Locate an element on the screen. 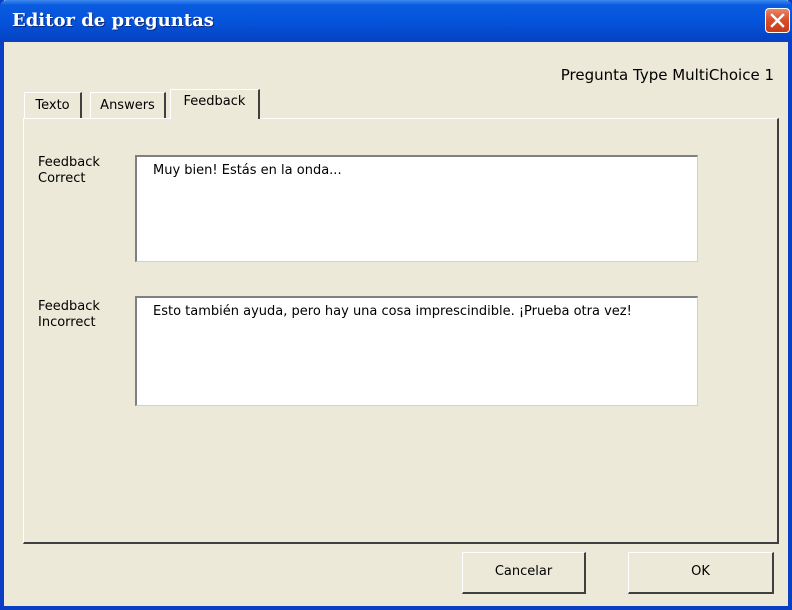  tab-texto: Texto is located at coordinates (53, 105).